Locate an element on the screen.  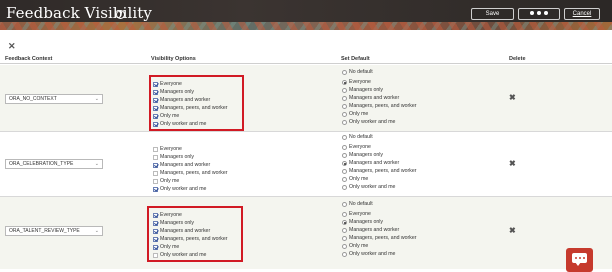
visibility-option: Everyone is located at coordinates (167, 149).